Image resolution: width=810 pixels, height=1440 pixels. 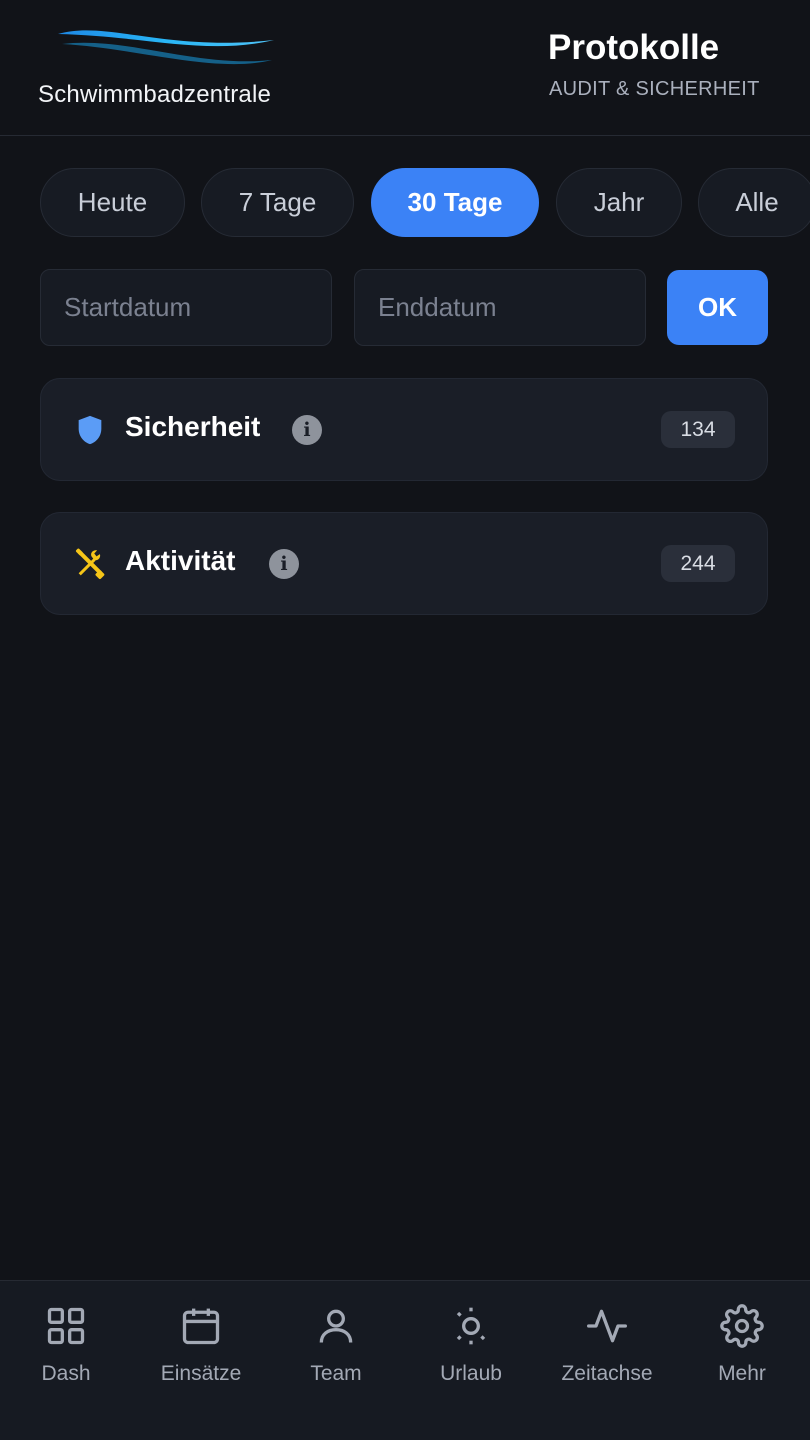 What do you see at coordinates (336, 1326) in the screenshot?
I see `user-icon` at bounding box center [336, 1326].